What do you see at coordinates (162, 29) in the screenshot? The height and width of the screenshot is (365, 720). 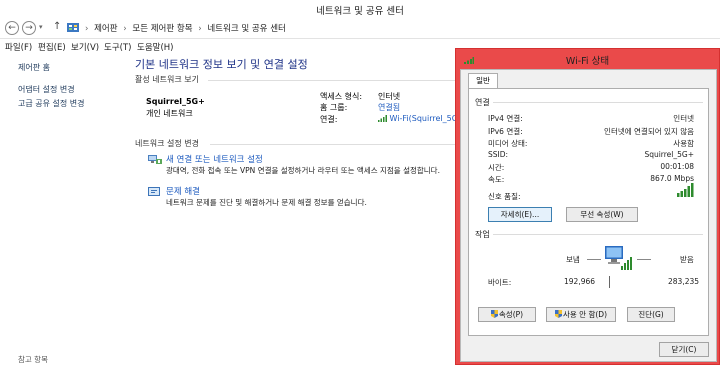 I see `breadcrumb-item: 모든 제어판 항목` at bounding box center [162, 29].